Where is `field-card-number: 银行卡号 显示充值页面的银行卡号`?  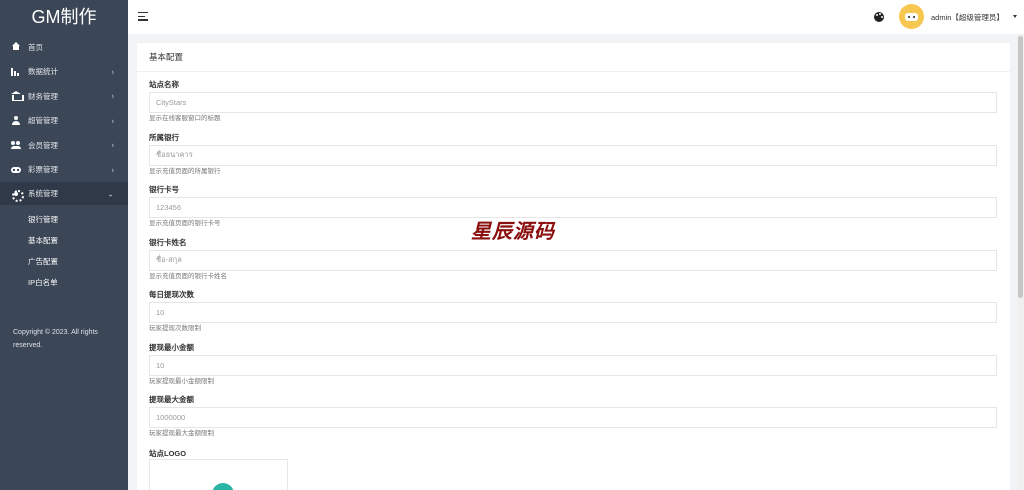 field-card-number: 银行卡号 显示充值页面的银行卡号 is located at coordinates (573, 211).